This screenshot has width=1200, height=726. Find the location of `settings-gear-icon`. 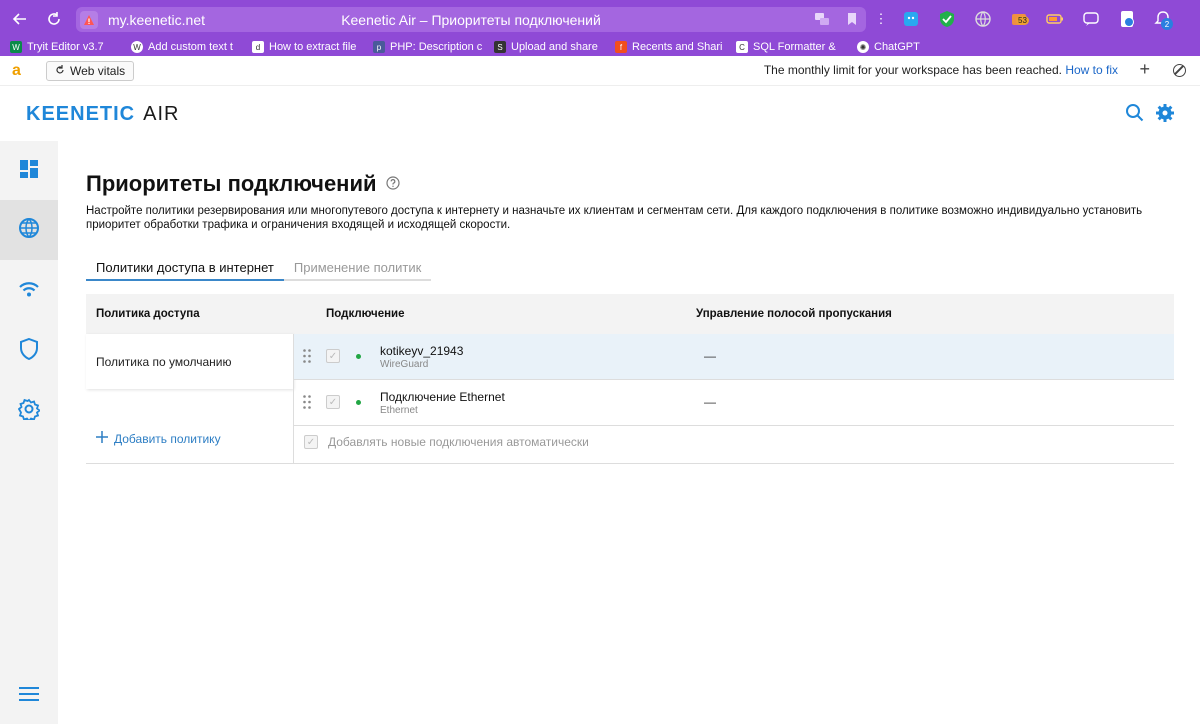

settings-gear-icon is located at coordinates (29, 411).